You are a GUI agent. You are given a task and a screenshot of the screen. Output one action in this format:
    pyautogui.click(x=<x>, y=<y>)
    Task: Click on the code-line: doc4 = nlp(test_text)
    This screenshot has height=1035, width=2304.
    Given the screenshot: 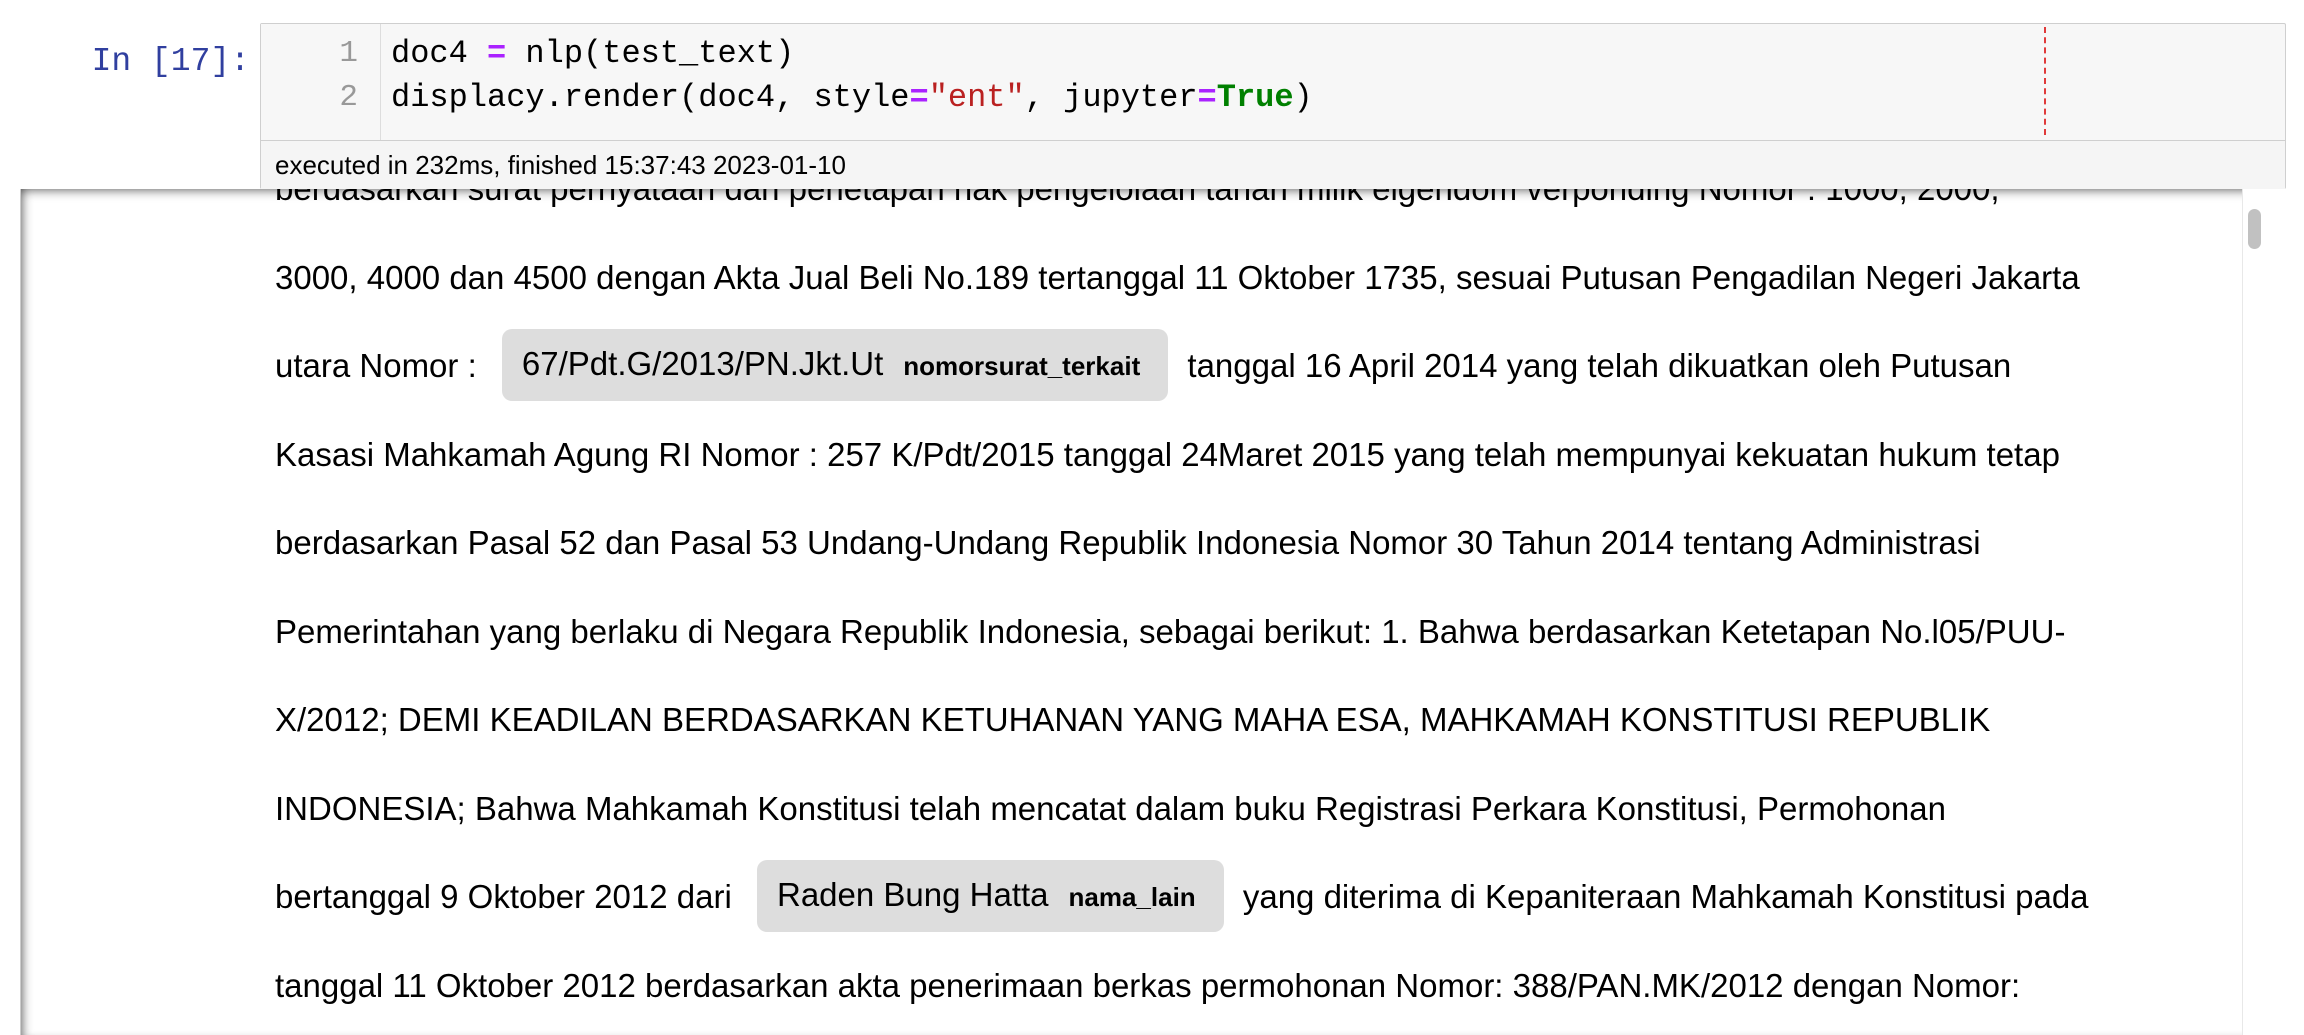 What is the action you would take?
    pyautogui.click(x=592, y=54)
    